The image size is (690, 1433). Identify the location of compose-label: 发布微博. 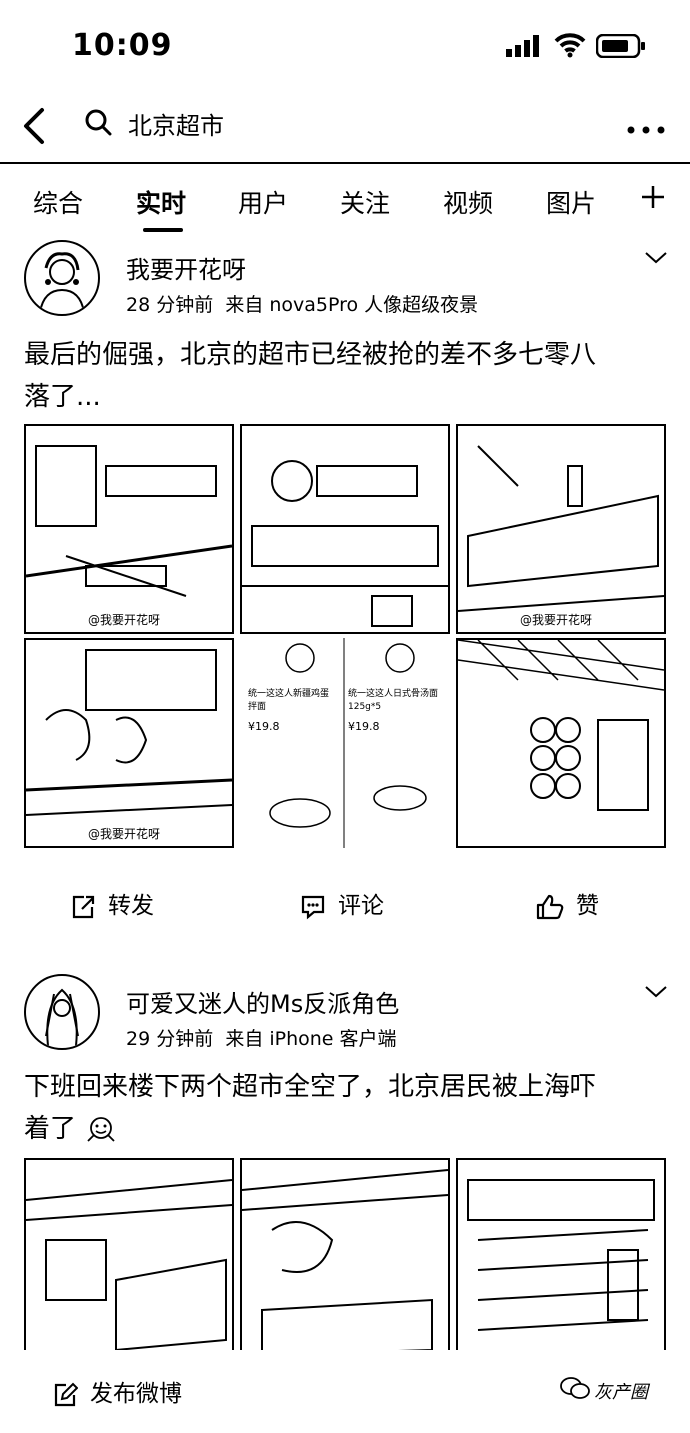
(136, 1394).